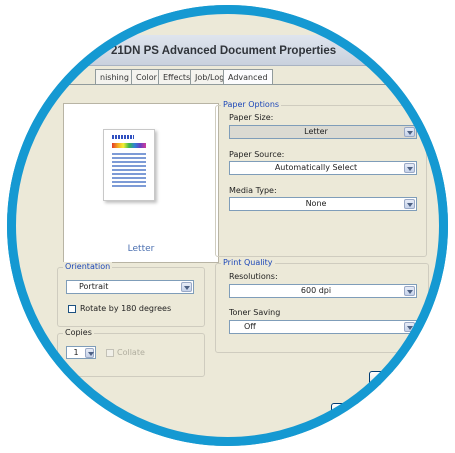 The height and width of the screenshot is (453, 455). Describe the element at coordinates (250, 326) in the screenshot. I see `toner-saving-value: Off` at that location.